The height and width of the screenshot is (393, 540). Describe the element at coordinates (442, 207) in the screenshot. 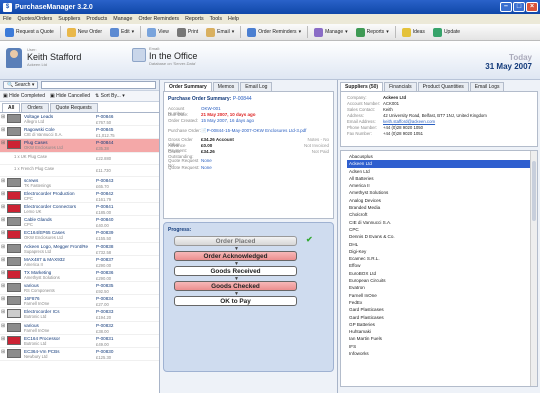

I see `supplier-list-item: Branded Media` at that location.